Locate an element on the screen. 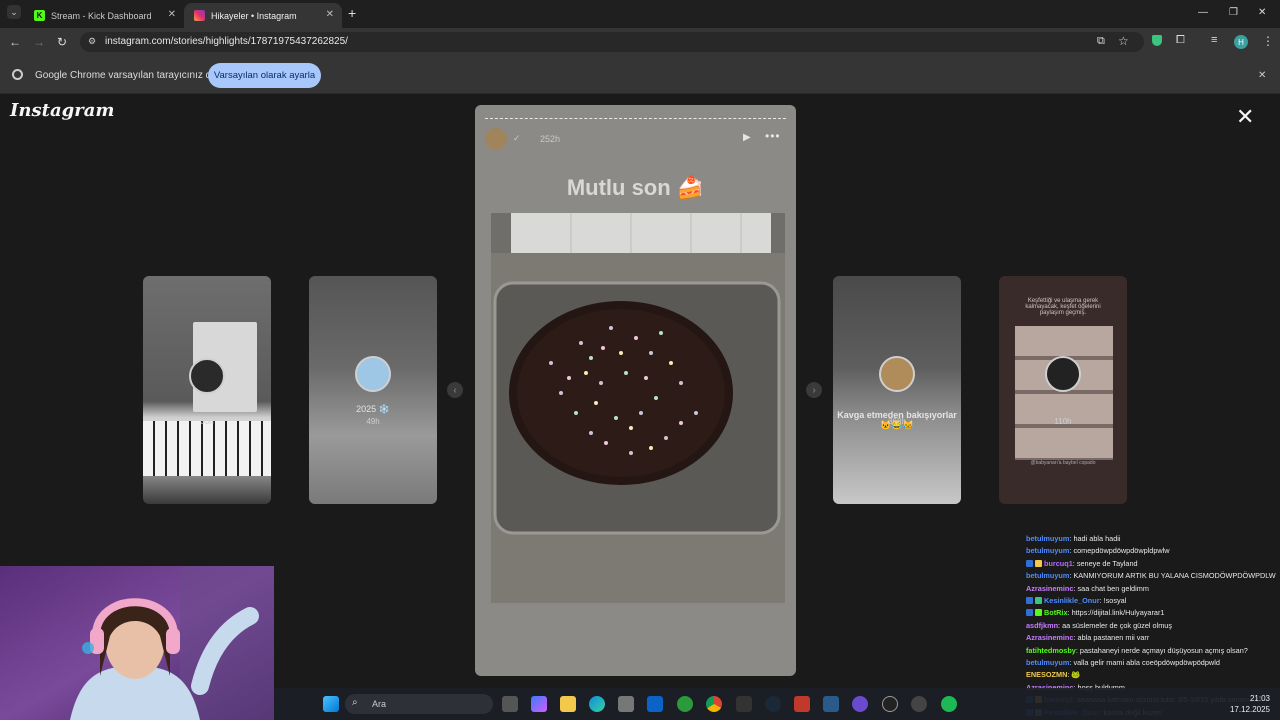 The height and width of the screenshot is (720, 1280). media-controls-icon: ≡ is located at coordinates (1214, 40).